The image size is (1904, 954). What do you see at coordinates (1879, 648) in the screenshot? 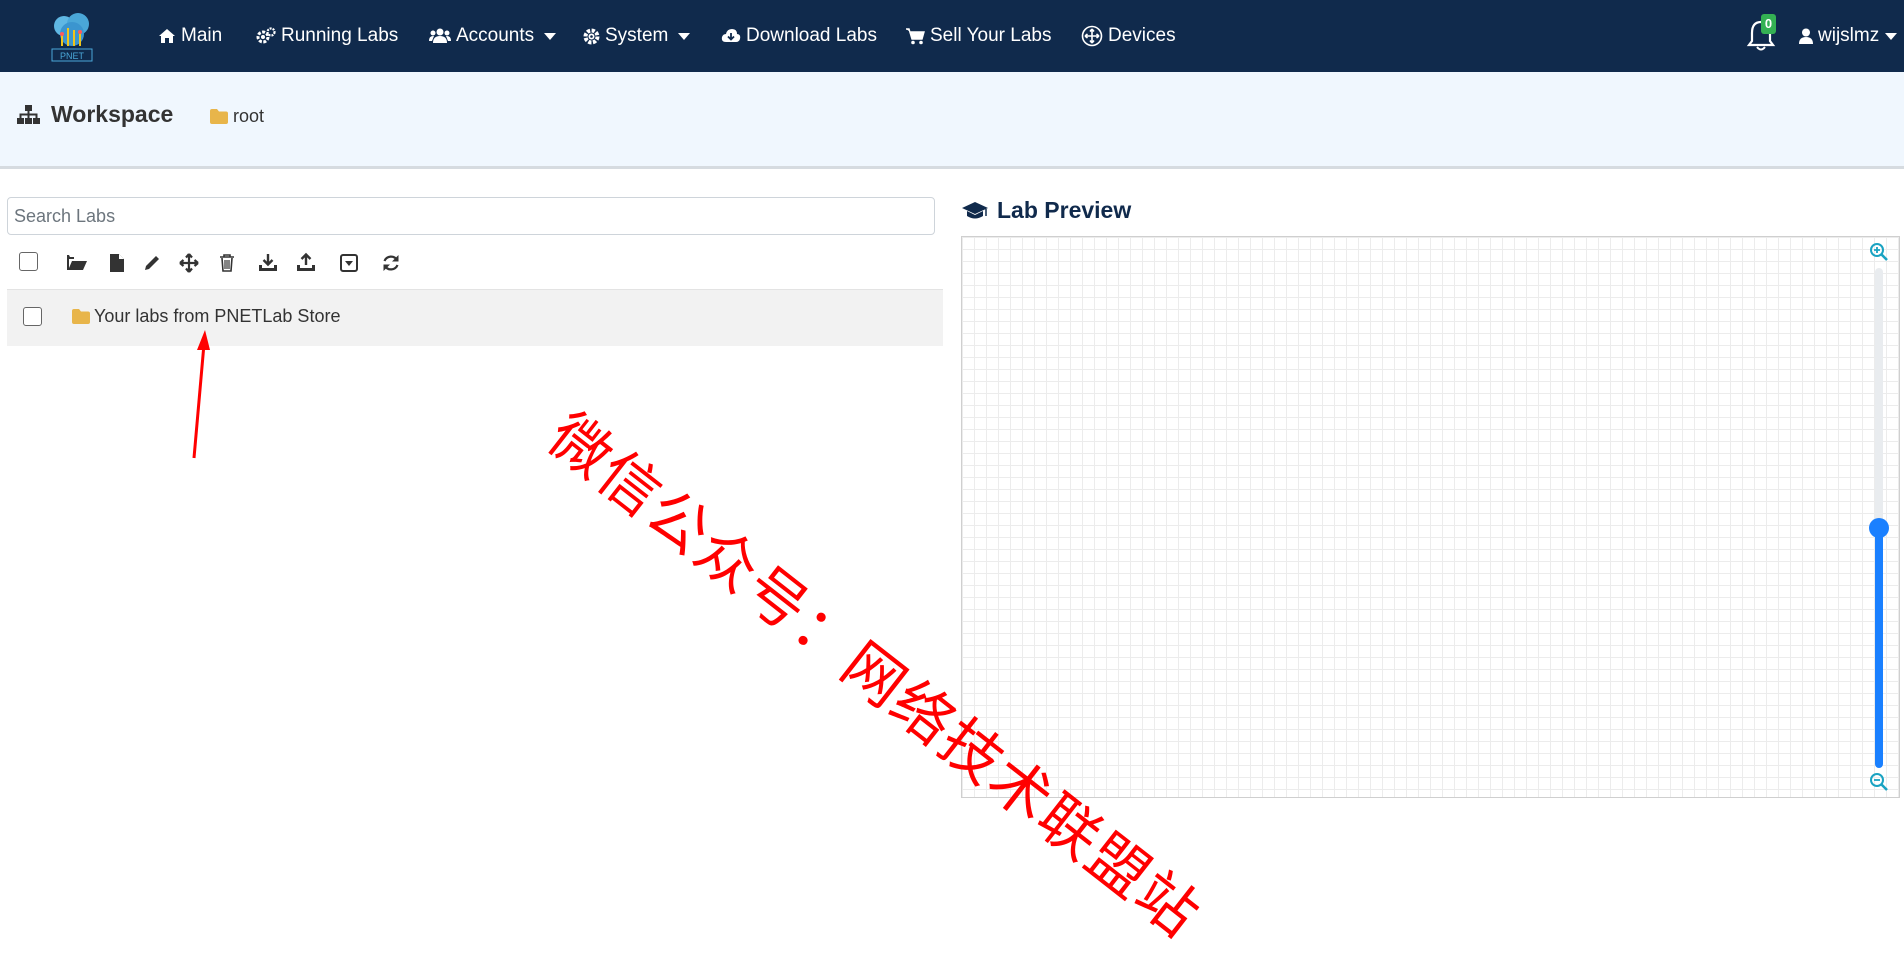
I see `zoom-slider-fill` at bounding box center [1879, 648].